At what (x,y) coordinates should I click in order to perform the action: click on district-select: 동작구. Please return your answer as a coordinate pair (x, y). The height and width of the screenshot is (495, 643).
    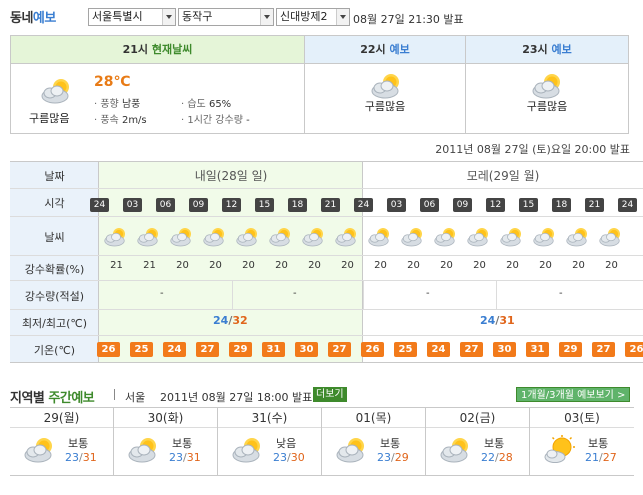
    Looking at the image, I should click on (226, 17).